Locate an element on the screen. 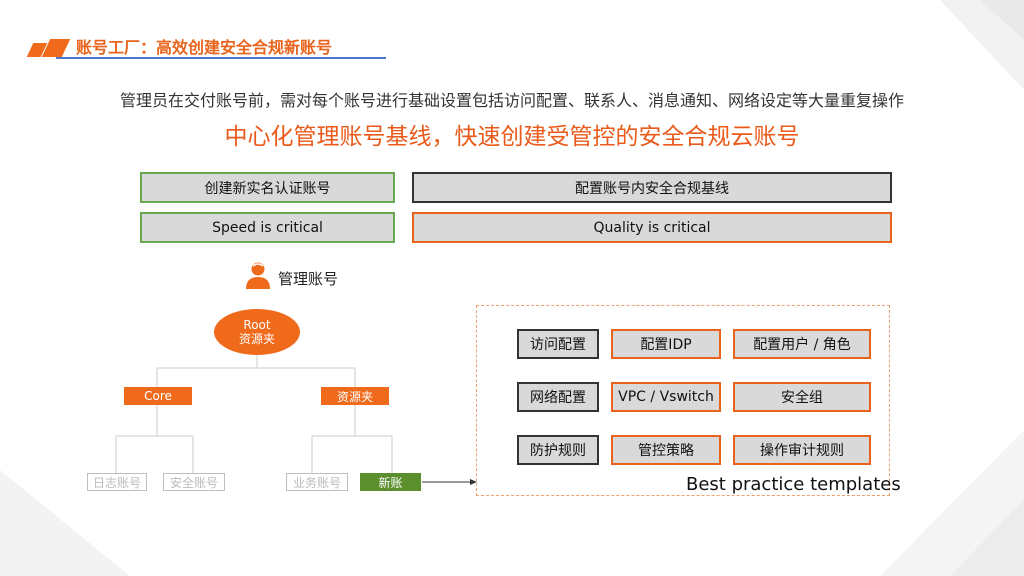 This screenshot has height=576, width=1024. bp-security-group: 安全组 is located at coordinates (802, 397).